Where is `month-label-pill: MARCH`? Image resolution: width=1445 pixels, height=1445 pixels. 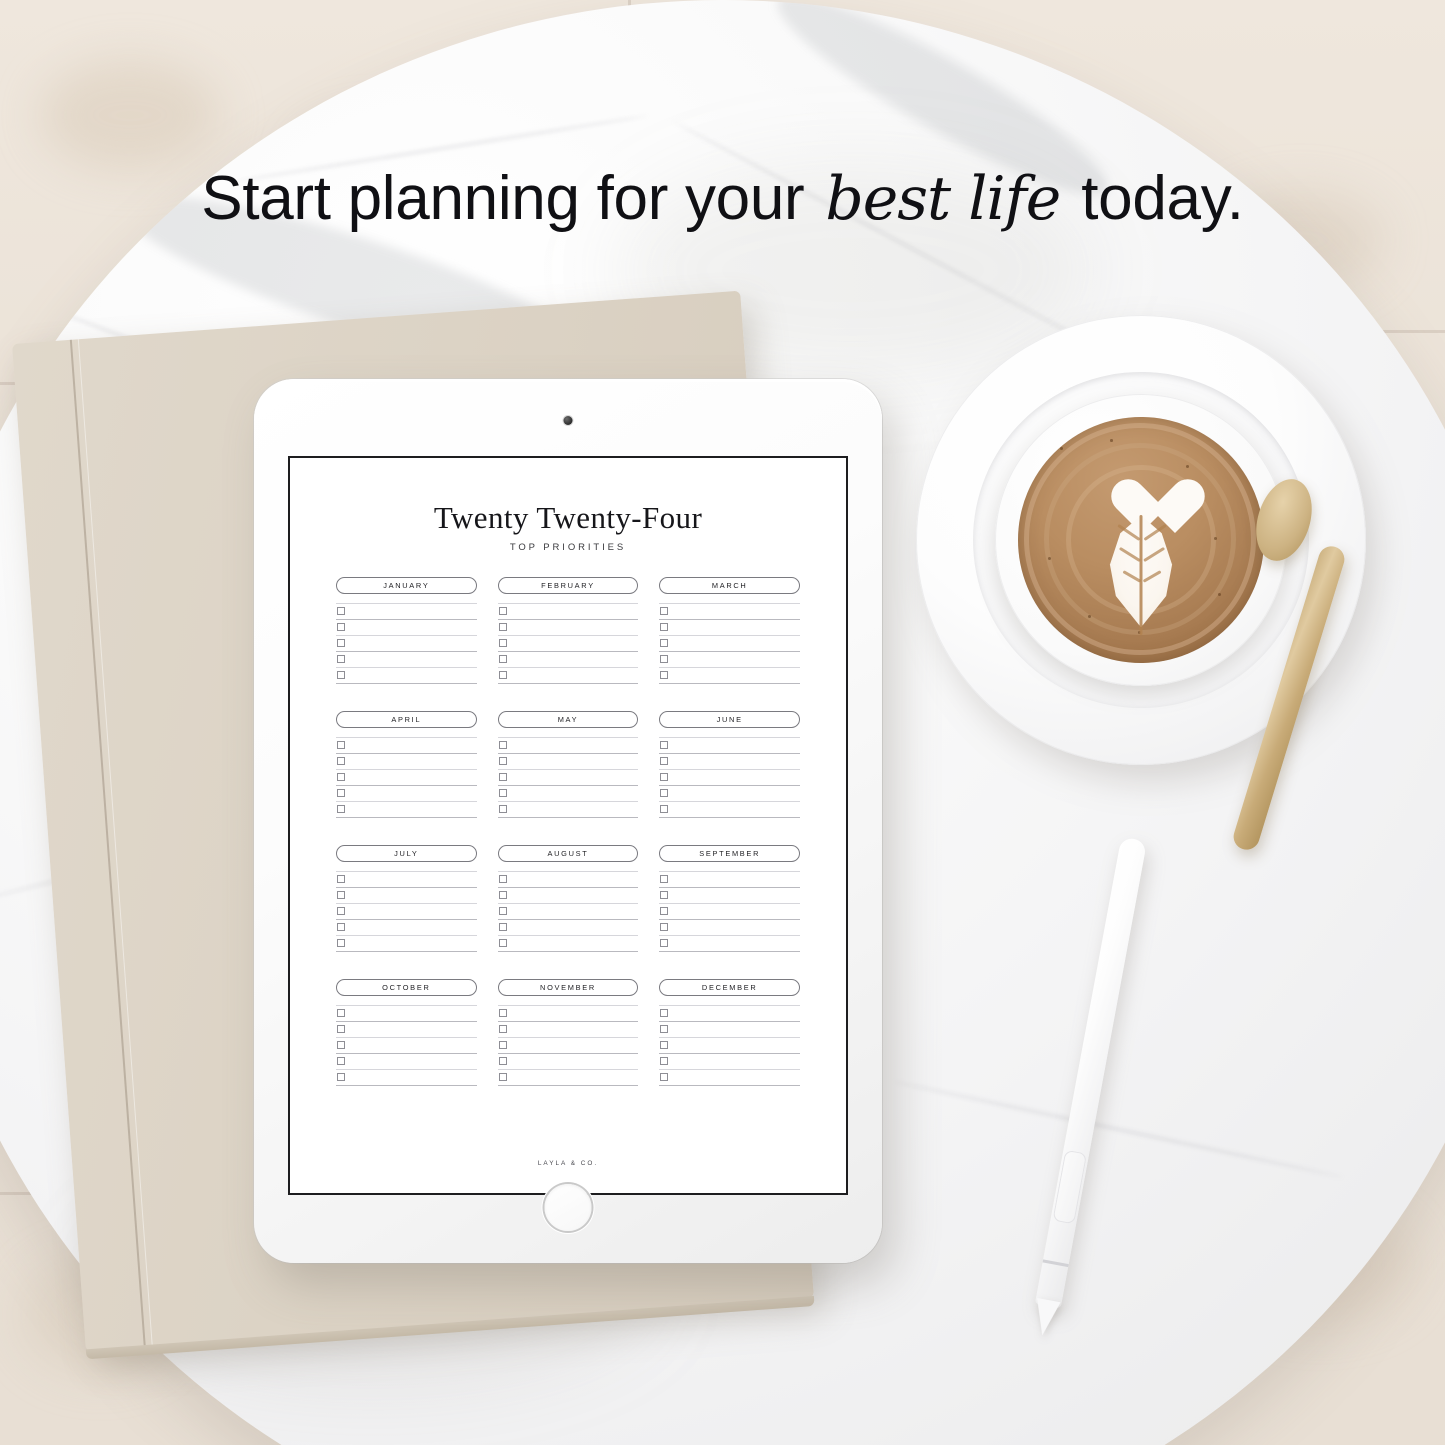
month-label-pill: MARCH is located at coordinates (729, 585).